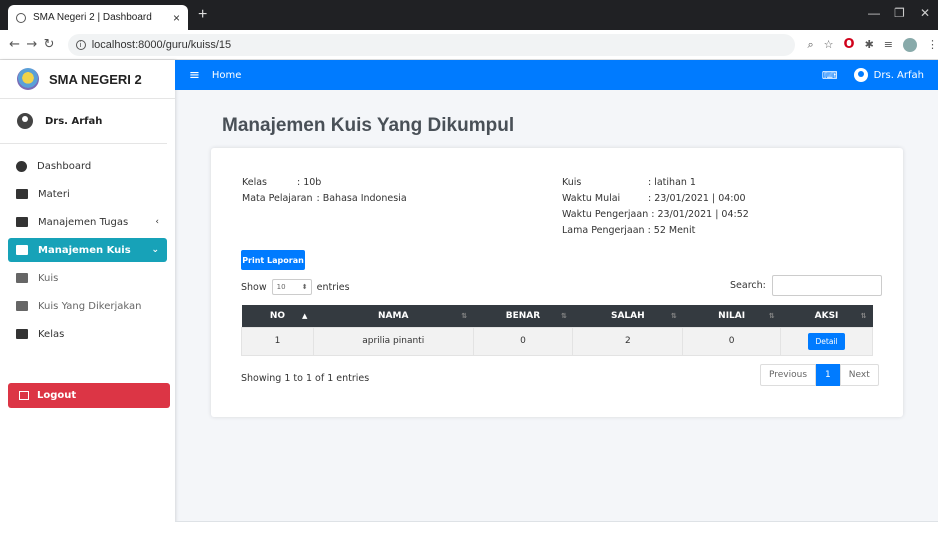  I want to click on user-menu: Drs. Arfah, so click(888, 75).